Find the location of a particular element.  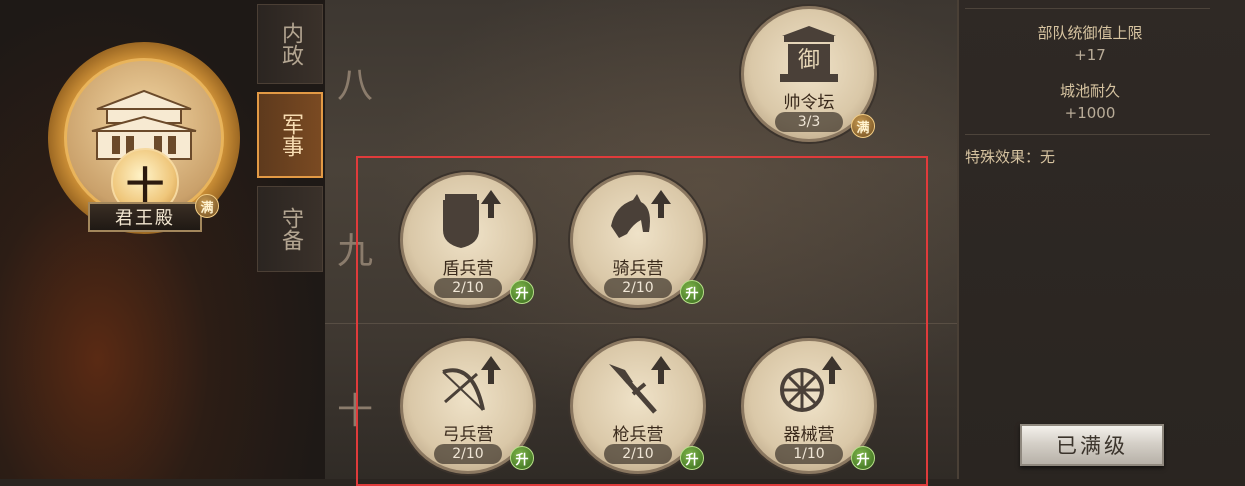

tab-defense: 守备 is located at coordinates (290, 229).